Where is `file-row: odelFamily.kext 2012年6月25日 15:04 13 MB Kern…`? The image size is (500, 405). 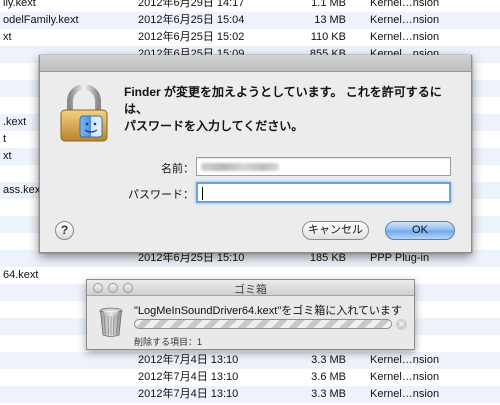
file-row: odelFamily.kext 2012年6月25日 15:04 13 MB Kern… is located at coordinates (250, 20).